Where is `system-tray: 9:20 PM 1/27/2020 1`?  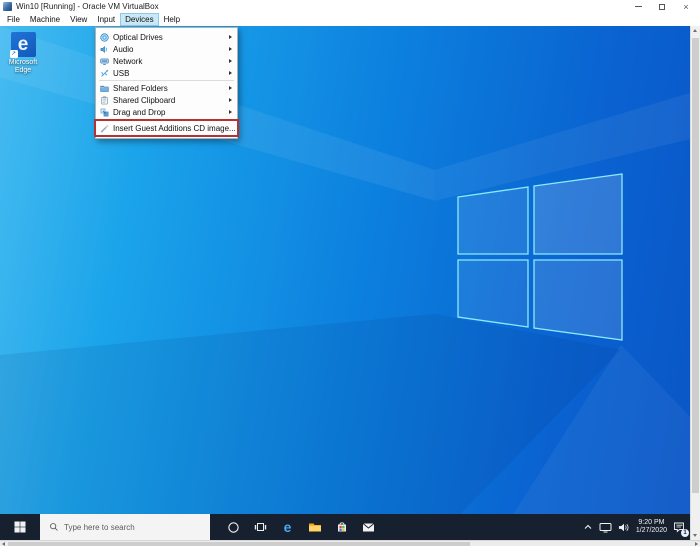
system-tray: 9:20 PM 1/27/2020 1 is located at coordinates (634, 527).